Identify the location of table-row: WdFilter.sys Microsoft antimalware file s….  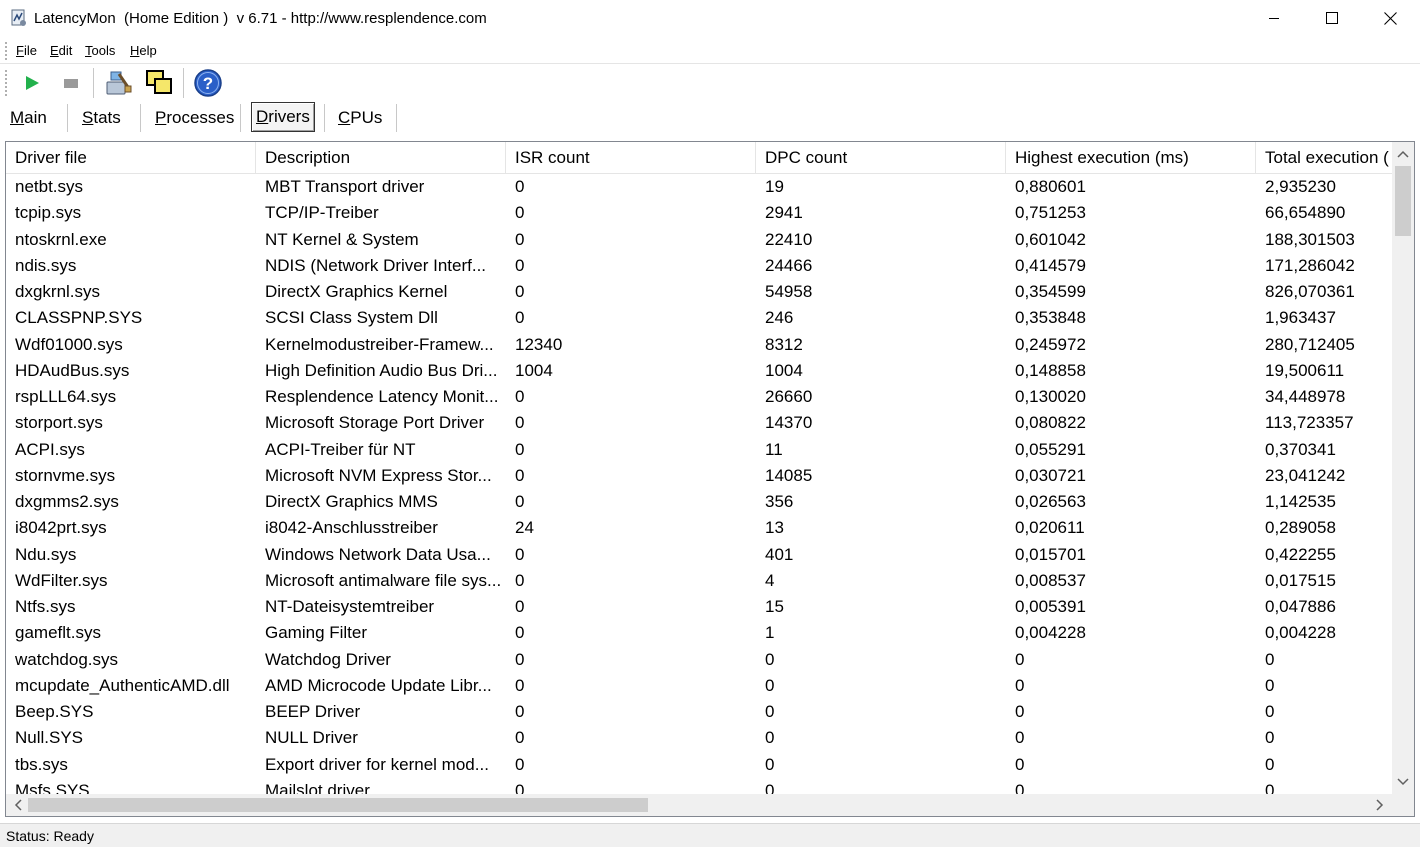
(699, 581).